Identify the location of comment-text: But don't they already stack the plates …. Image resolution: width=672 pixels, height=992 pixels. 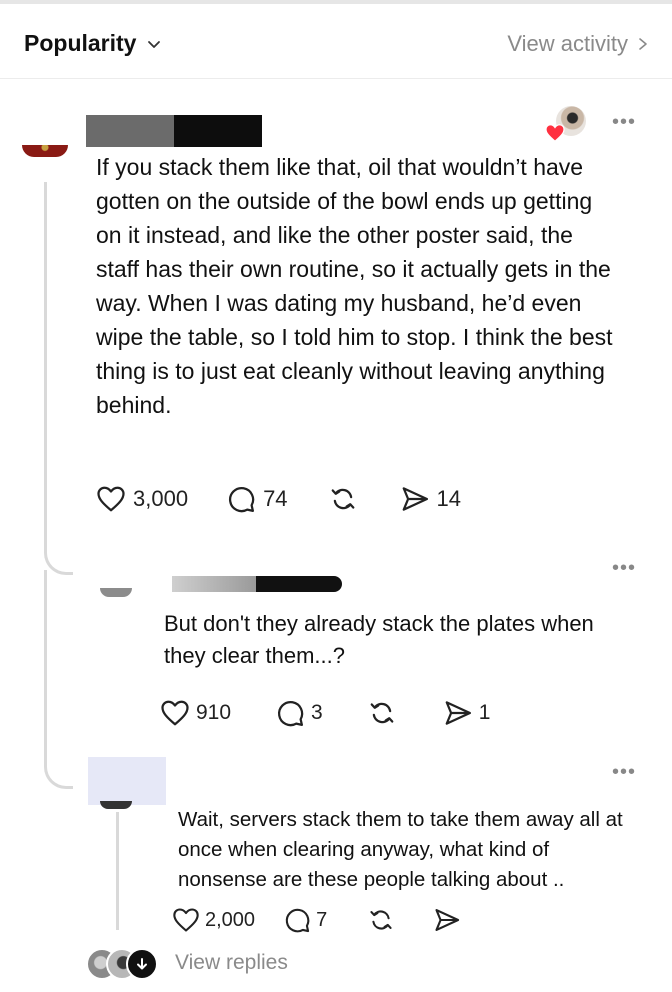
(379, 639).